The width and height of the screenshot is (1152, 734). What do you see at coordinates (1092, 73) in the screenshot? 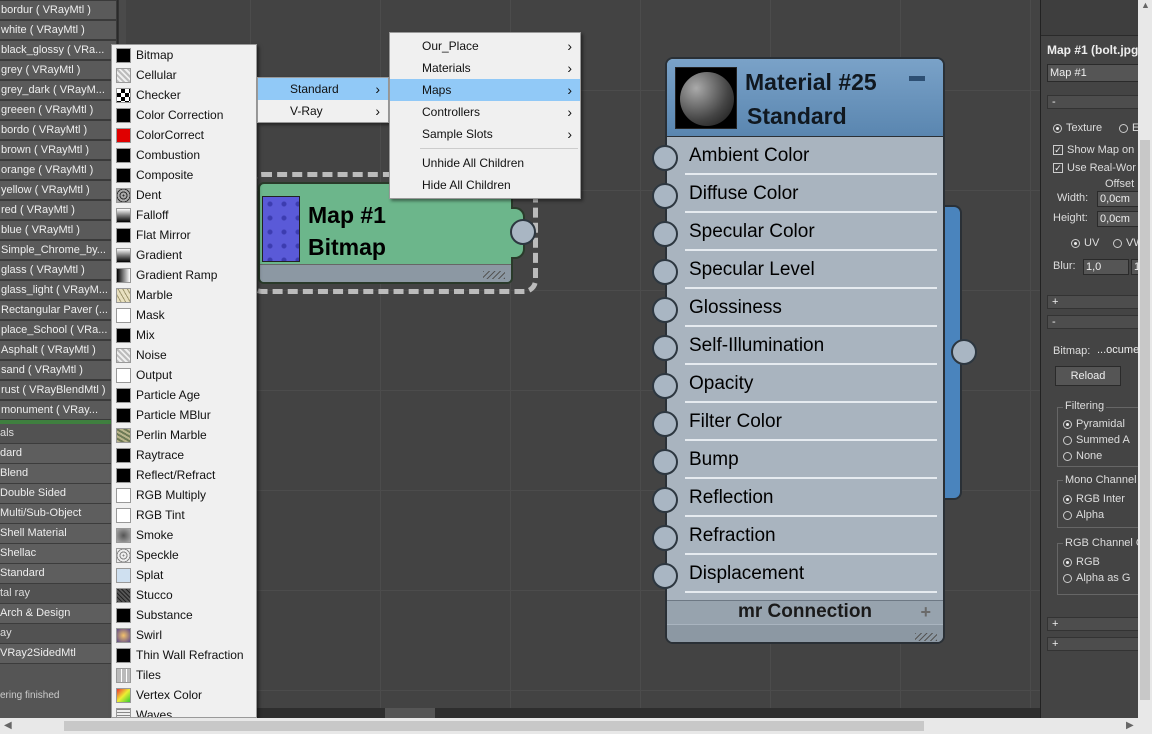
I see `map-name-field: Map #1` at bounding box center [1092, 73].